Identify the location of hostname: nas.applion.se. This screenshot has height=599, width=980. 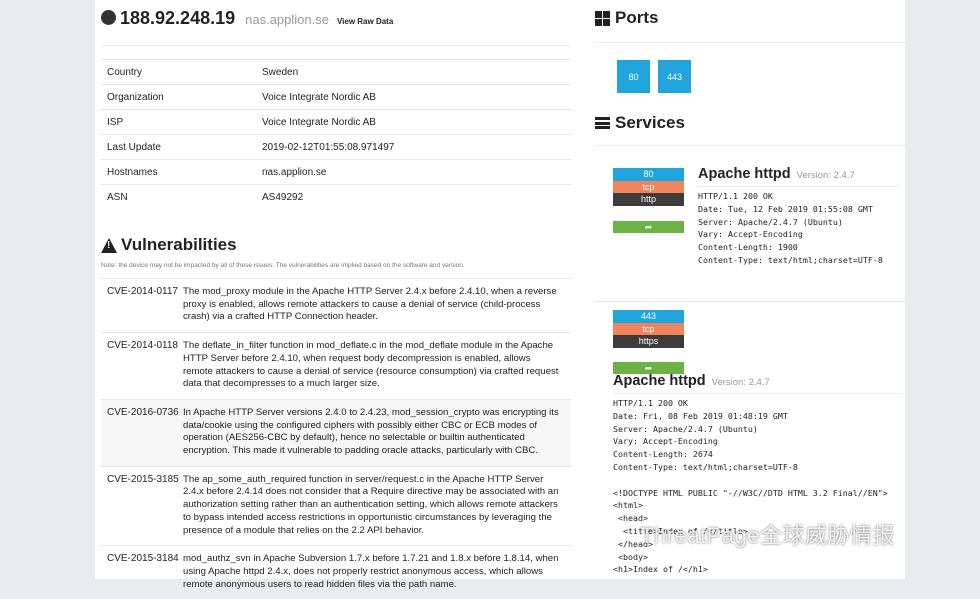
(287, 19).